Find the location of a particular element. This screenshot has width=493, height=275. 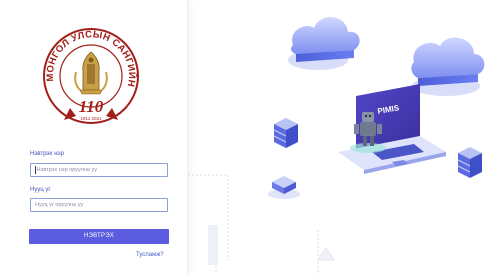

login-button: НЭВТРЭХ is located at coordinates (99, 236).